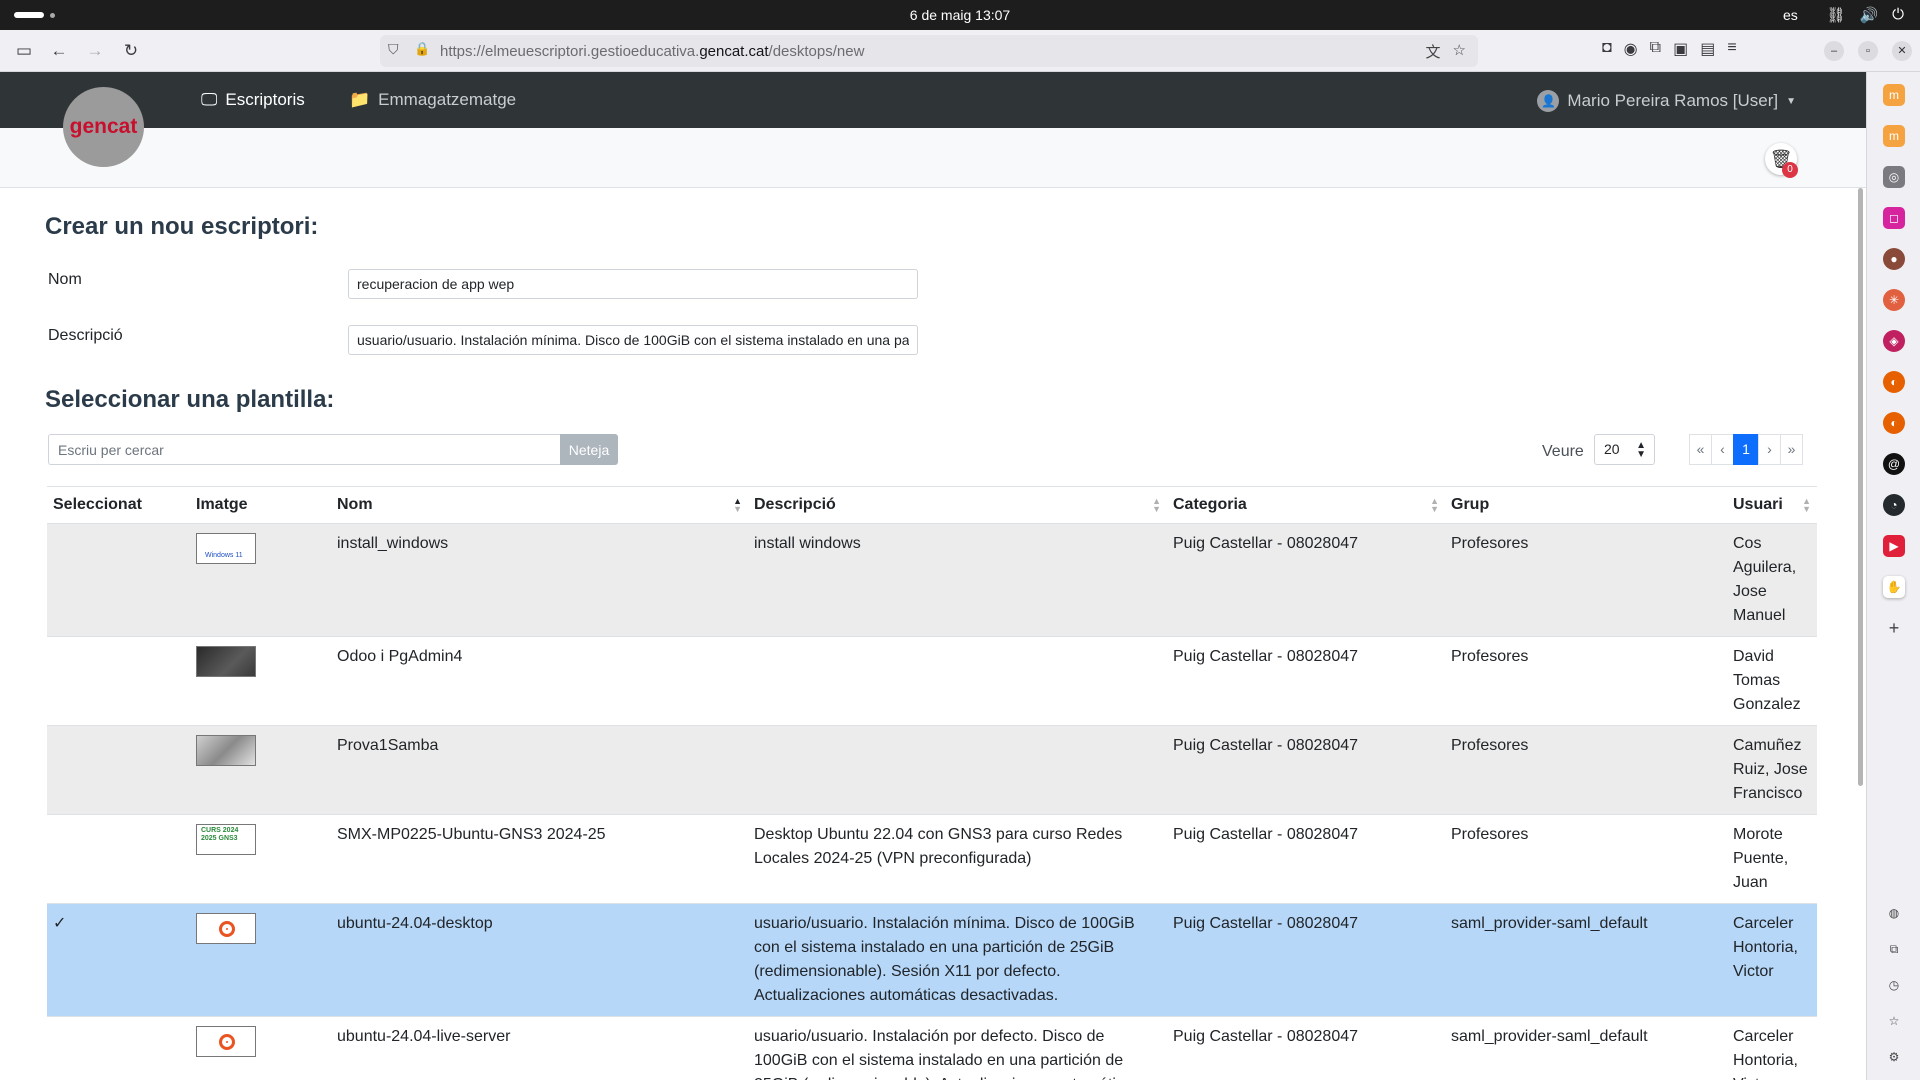  I want to click on row-user: Camuñez Ruiz, Jose Francisco, so click(1772, 770).